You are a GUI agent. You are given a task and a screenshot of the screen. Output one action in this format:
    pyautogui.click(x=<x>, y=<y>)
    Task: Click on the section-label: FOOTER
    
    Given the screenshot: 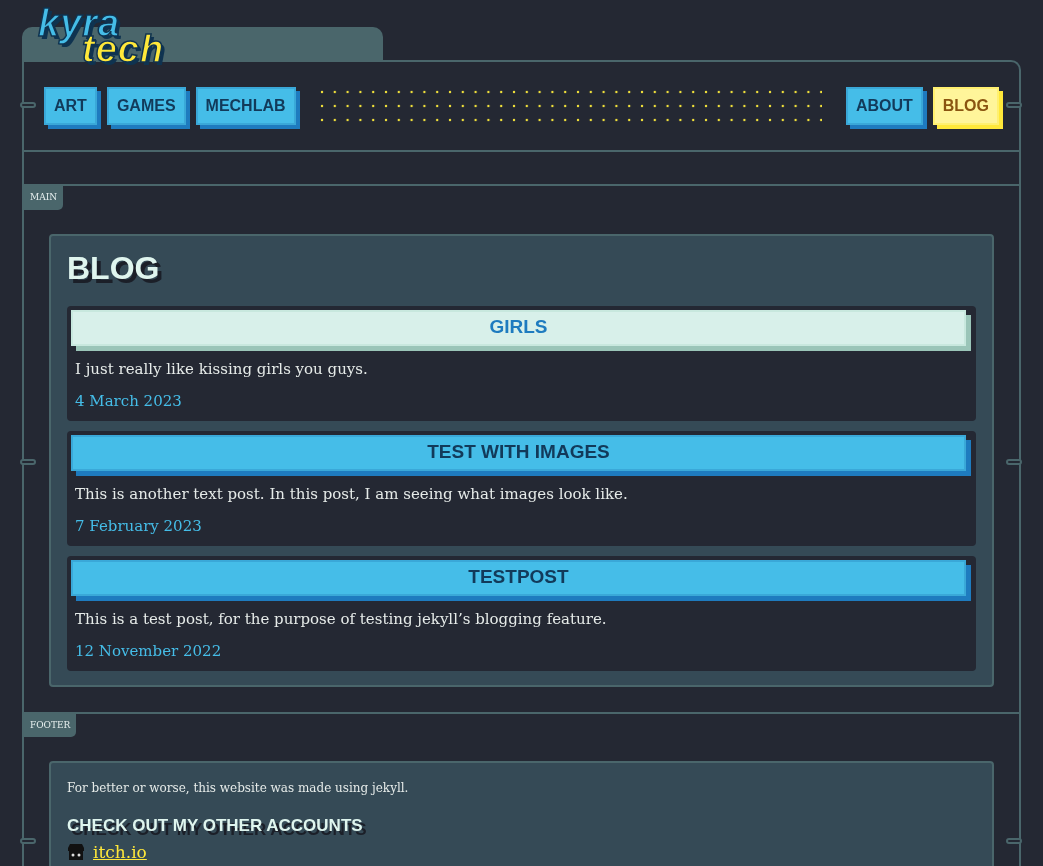 What is the action you would take?
    pyautogui.click(x=50, y=725)
    